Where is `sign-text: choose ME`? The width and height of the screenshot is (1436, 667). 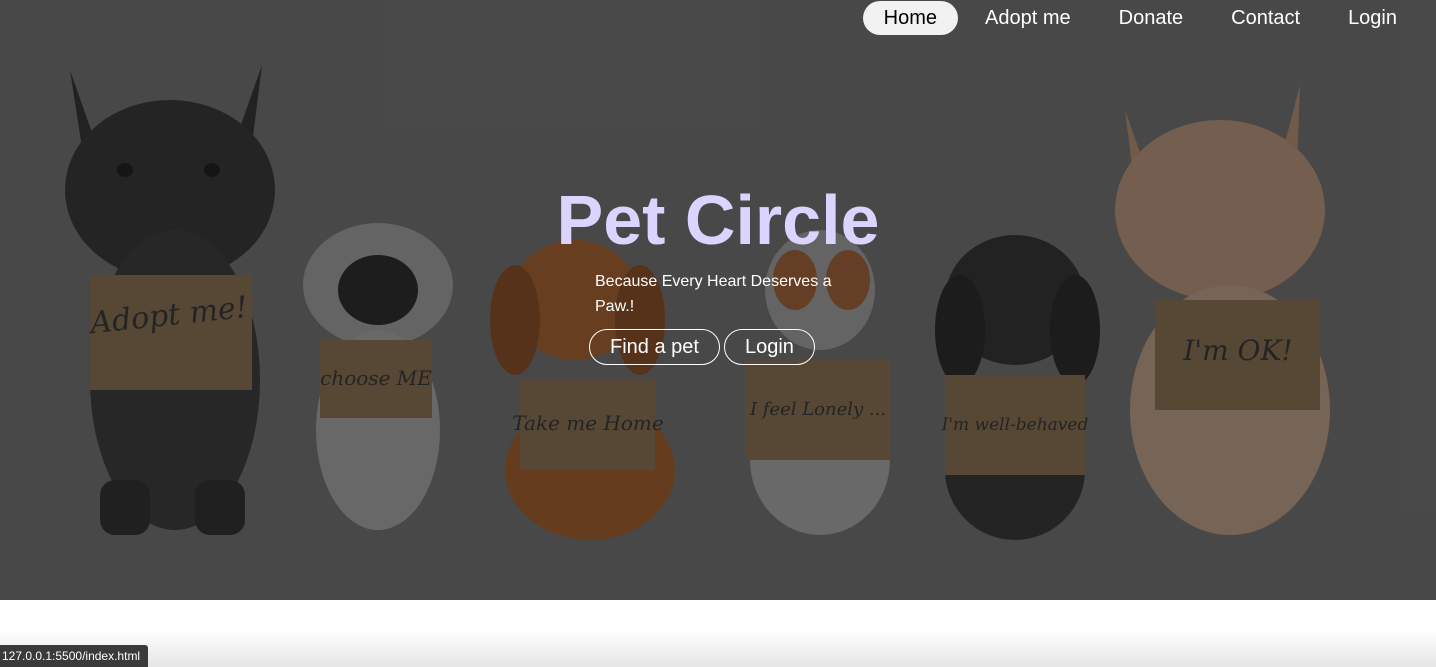 sign-text: choose ME is located at coordinates (376, 378).